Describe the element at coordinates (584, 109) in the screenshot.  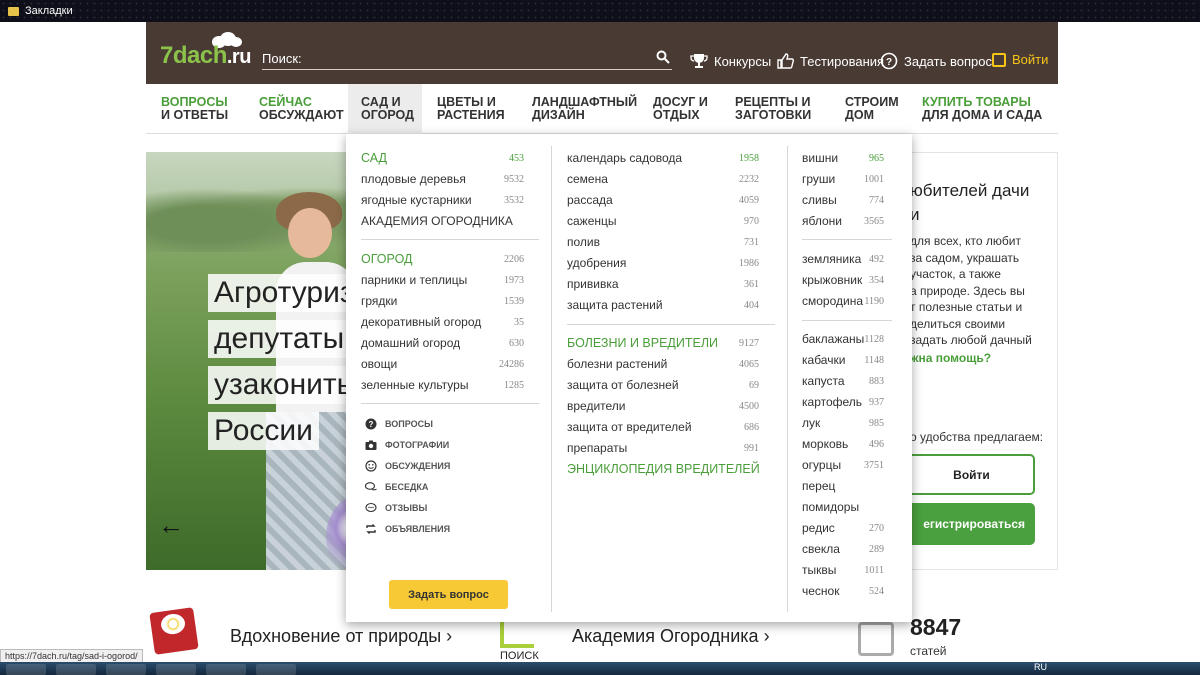
I see `nav-landscape: ЛАНДШАФТНЫЙ ДИЗАЙН` at that location.